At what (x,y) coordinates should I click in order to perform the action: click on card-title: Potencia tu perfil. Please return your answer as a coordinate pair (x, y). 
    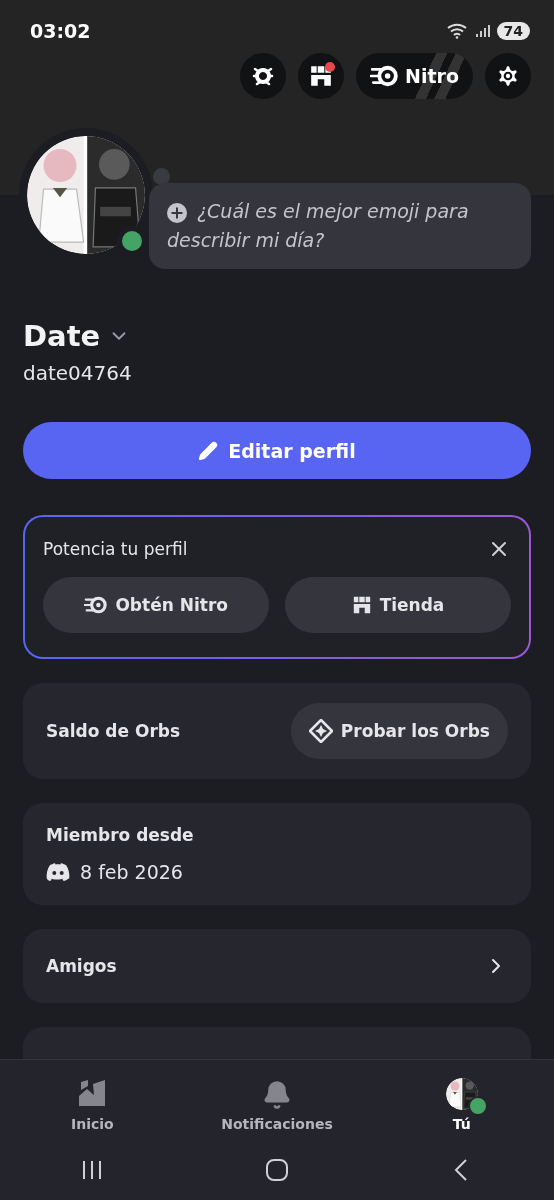
    Looking at the image, I should click on (115, 549).